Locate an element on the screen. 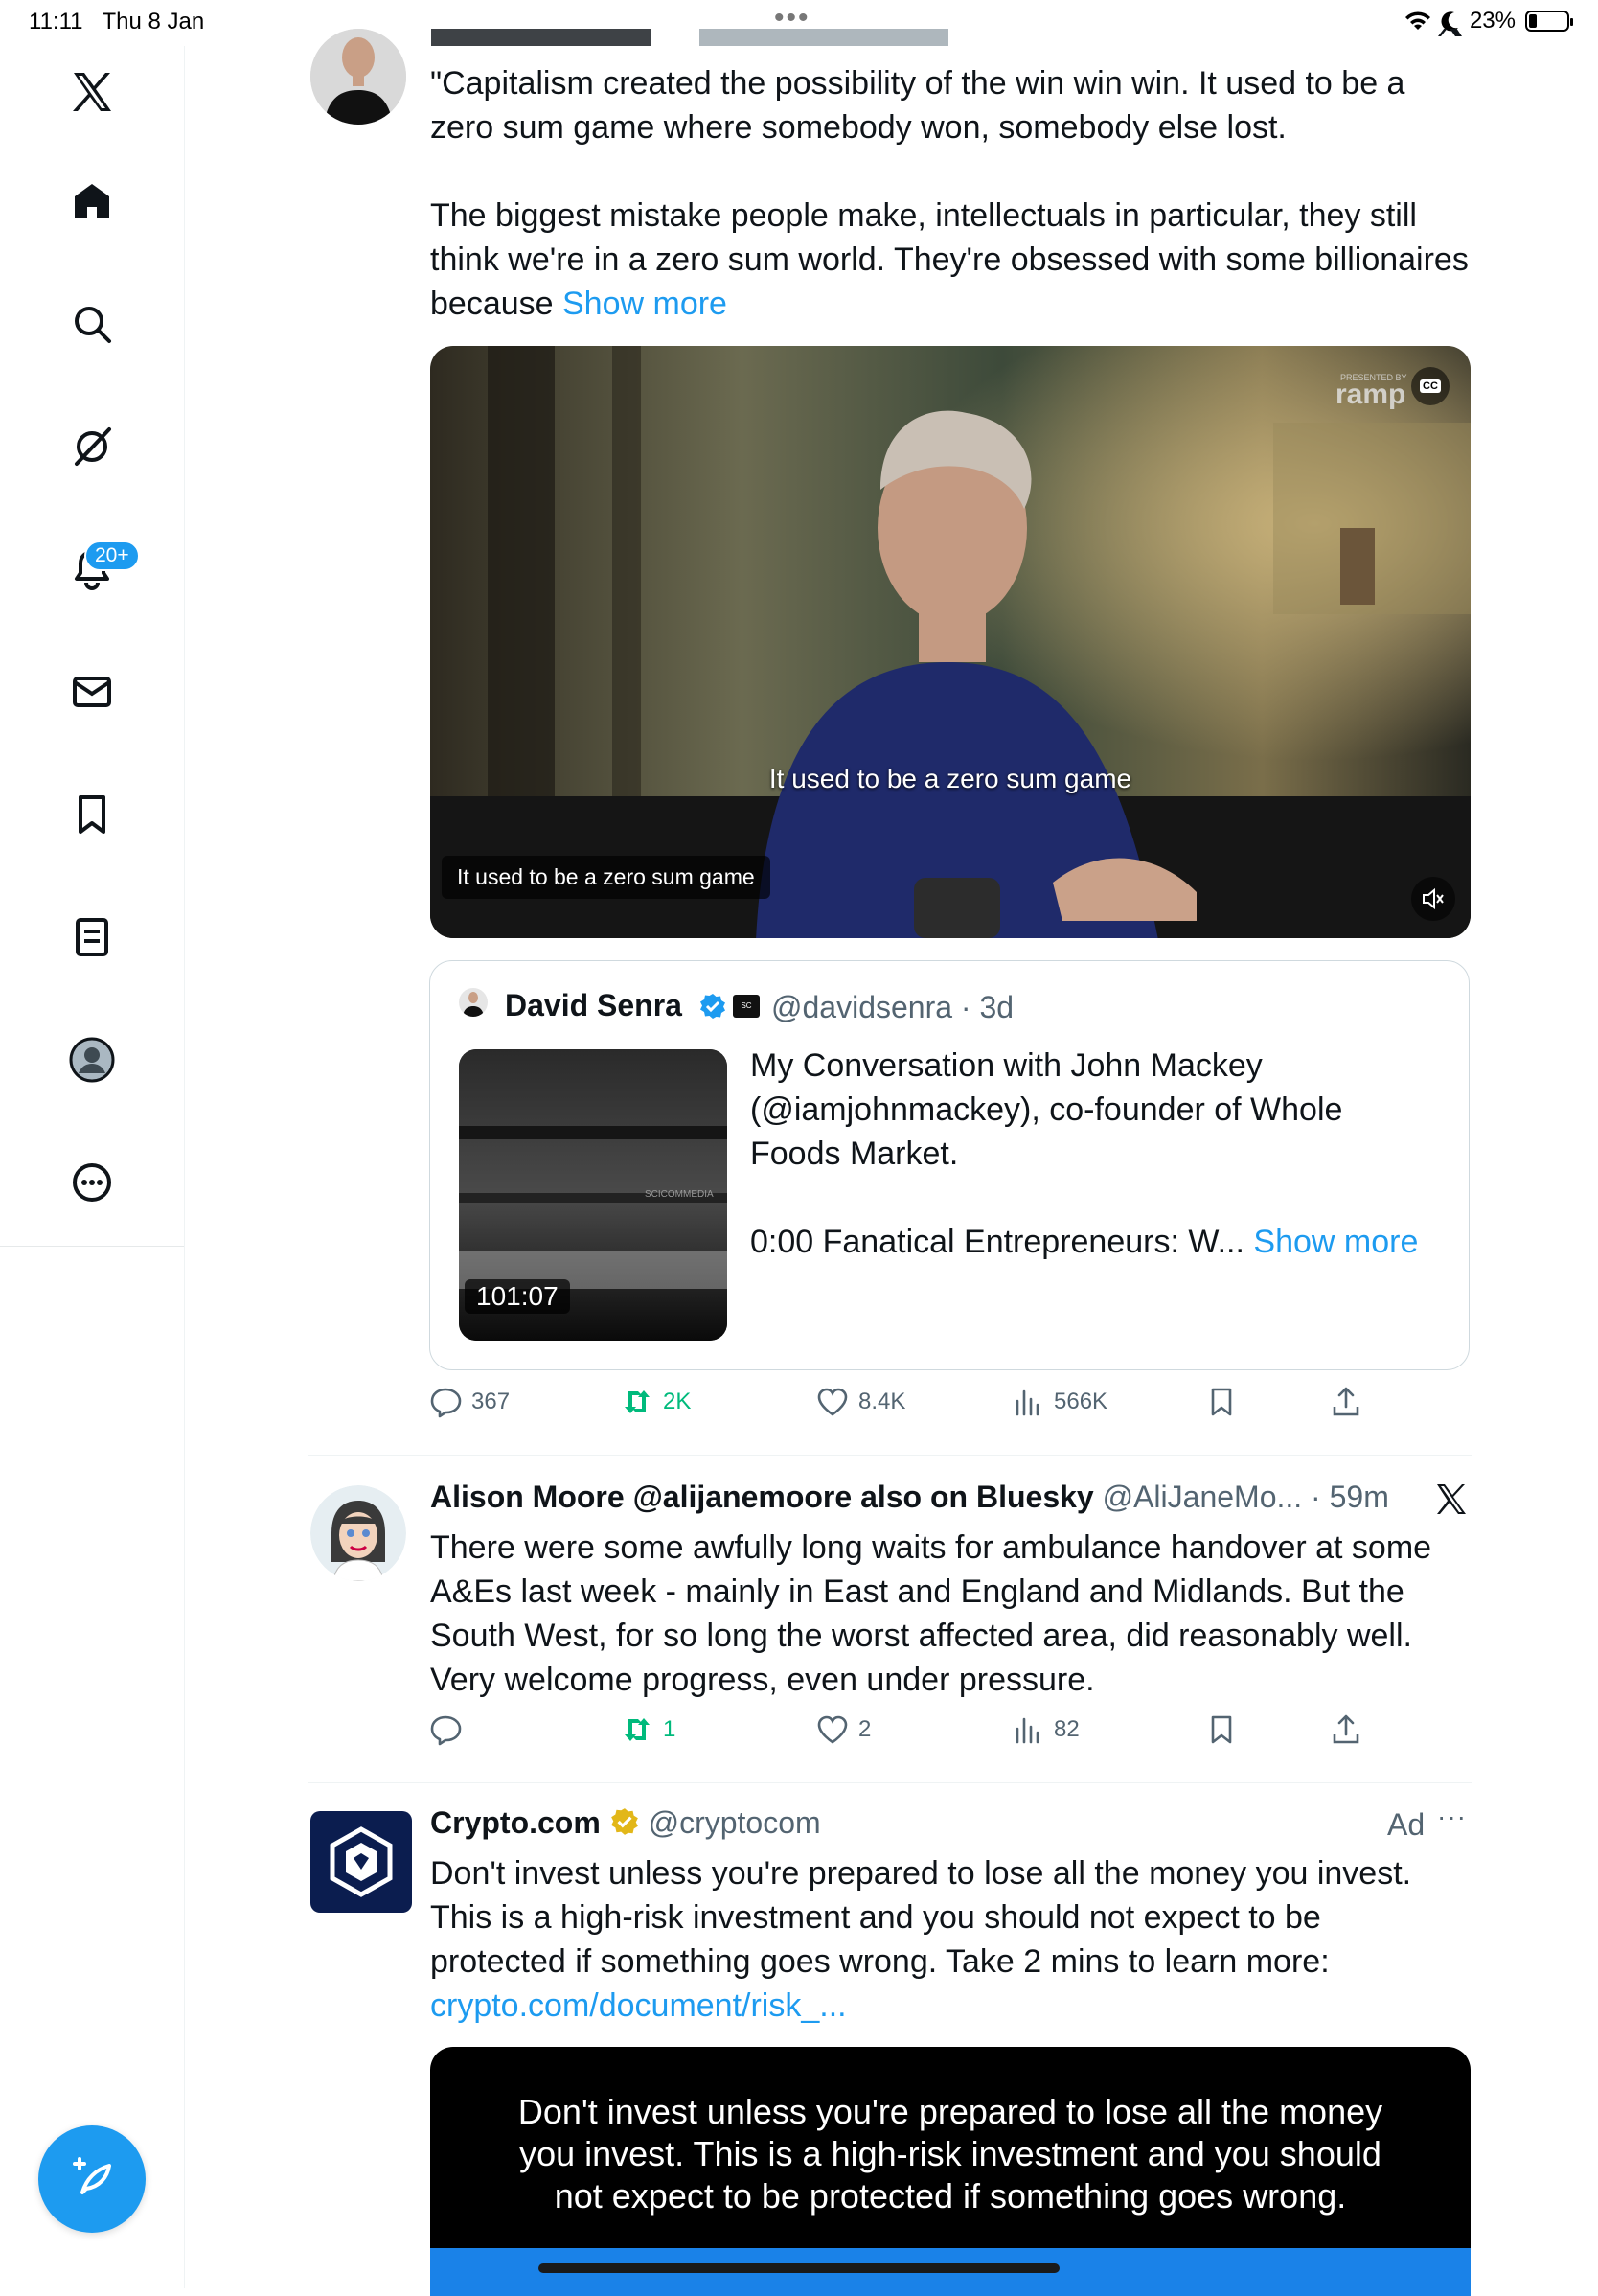  quote-video-thumbnail: SCICOMMEDIA 101:07 is located at coordinates (593, 1195).